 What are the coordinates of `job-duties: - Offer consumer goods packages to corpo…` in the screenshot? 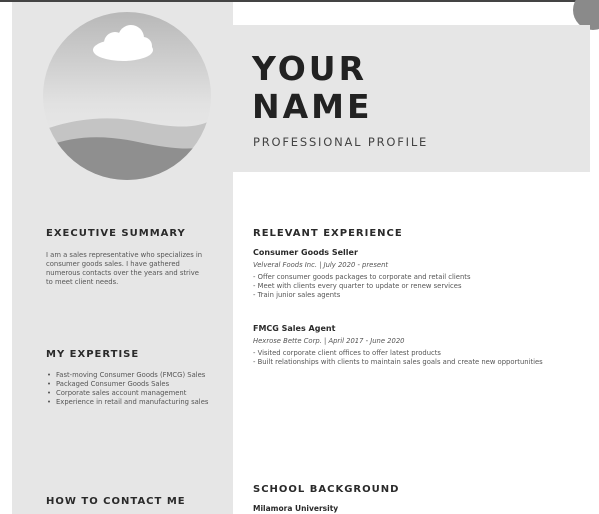 It's located at (403, 286).